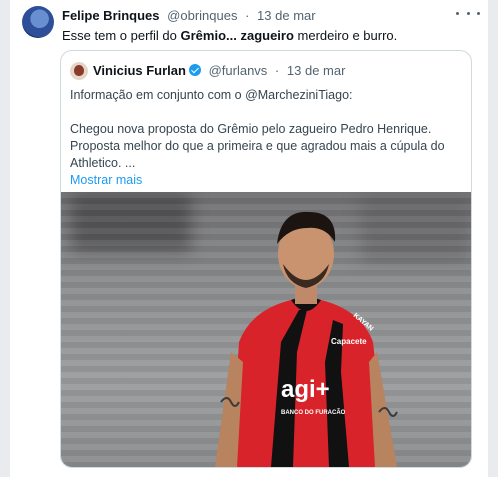 The width and height of the screenshot is (498, 477). I want to click on jersey-sponsor-top: Capacete, so click(349, 341).